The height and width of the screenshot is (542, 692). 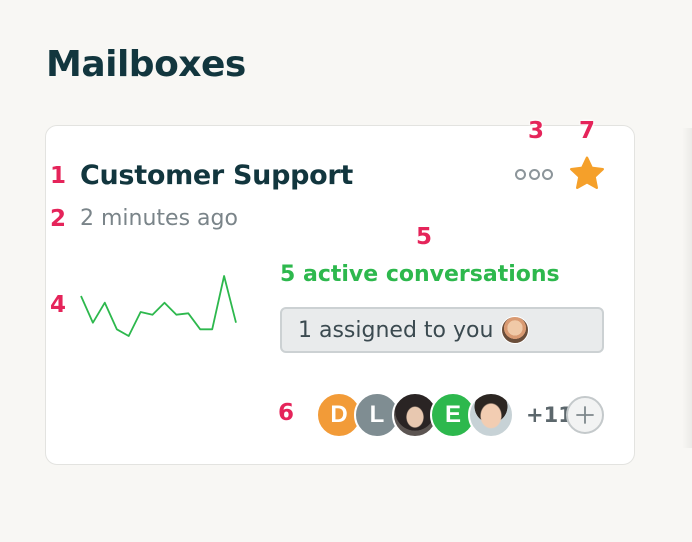 I want to click on page-title: Mailboxes, so click(x=146, y=64).